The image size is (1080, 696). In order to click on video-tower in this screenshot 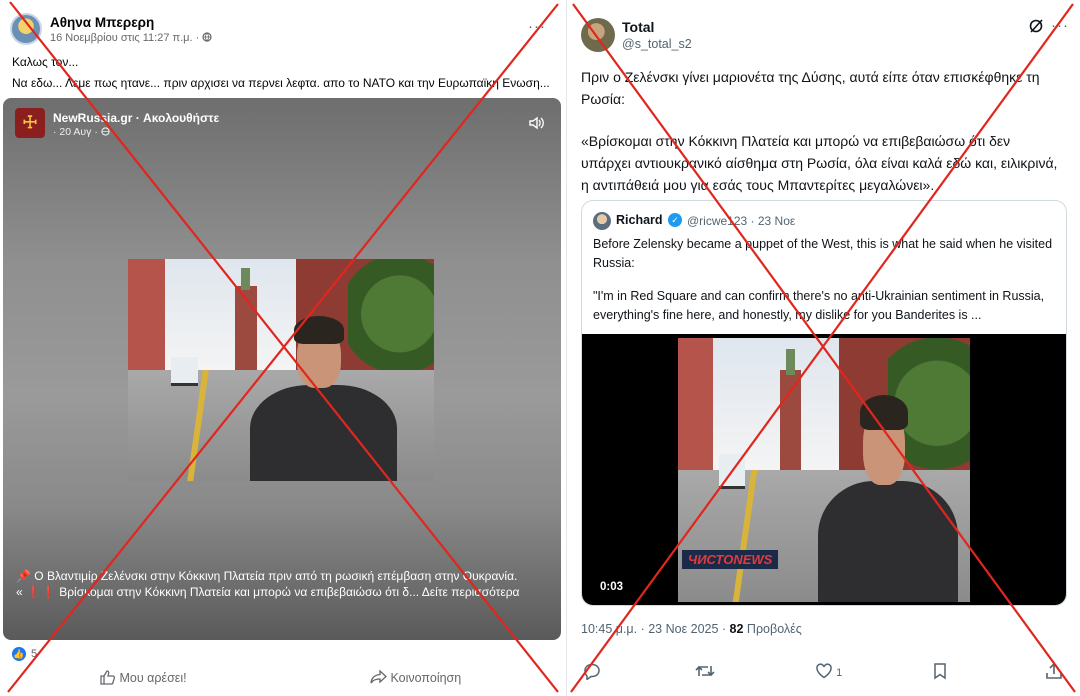, I will do `click(790, 422)`.